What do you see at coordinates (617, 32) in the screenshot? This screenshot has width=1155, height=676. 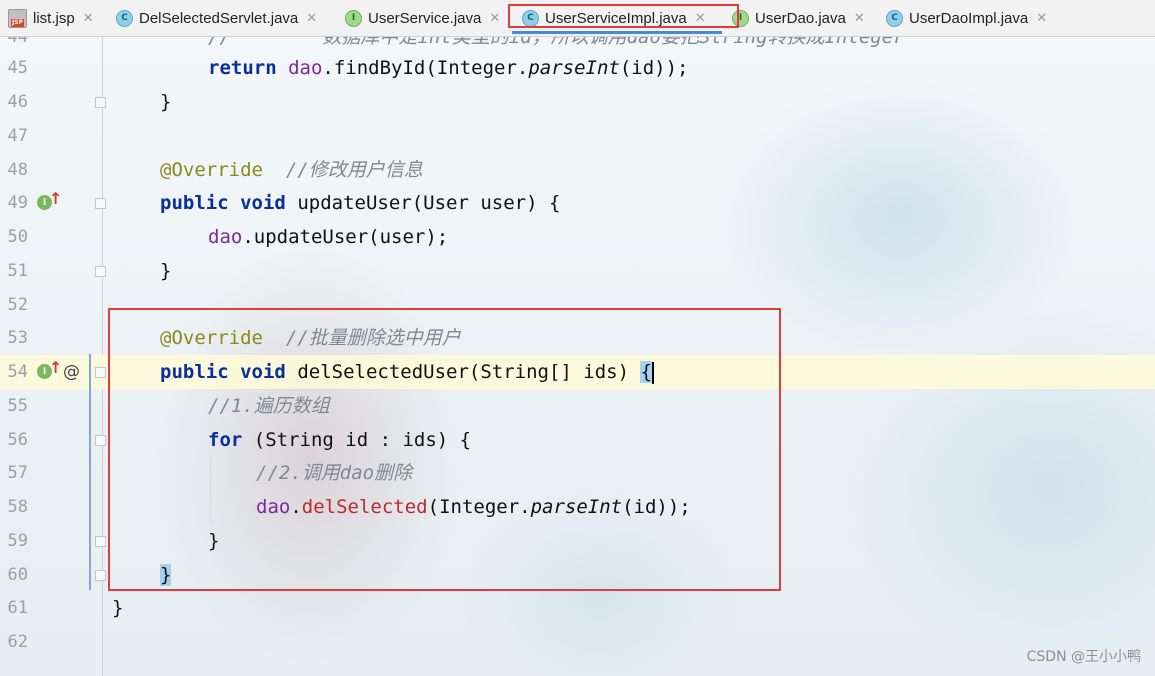 I see `active-tab-indicator` at bounding box center [617, 32].